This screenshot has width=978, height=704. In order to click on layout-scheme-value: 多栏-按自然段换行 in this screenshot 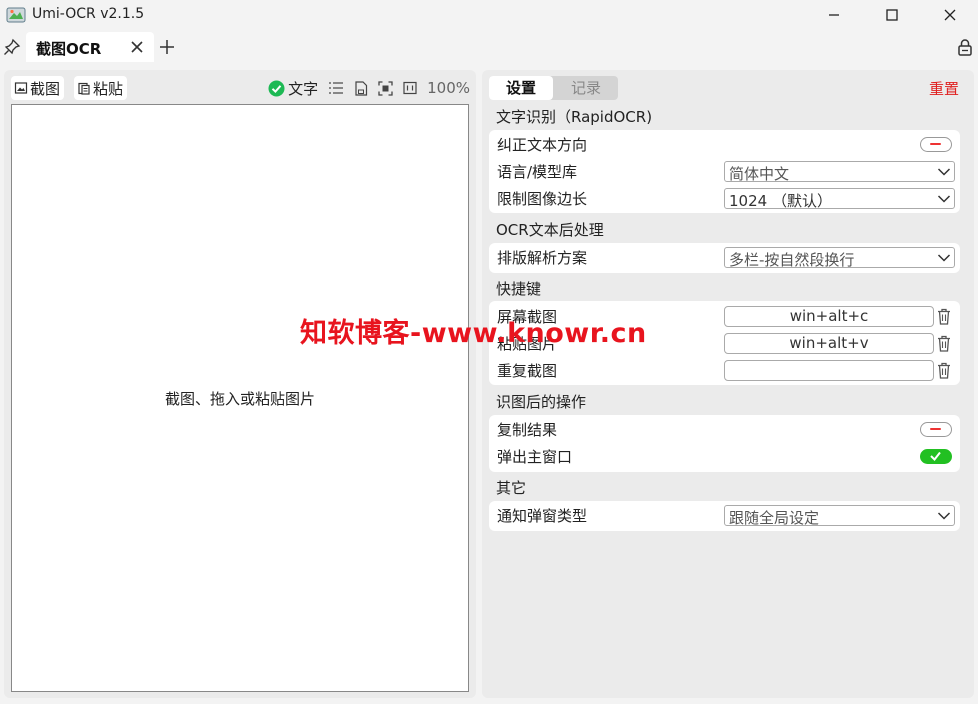, I will do `click(792, 260)`.